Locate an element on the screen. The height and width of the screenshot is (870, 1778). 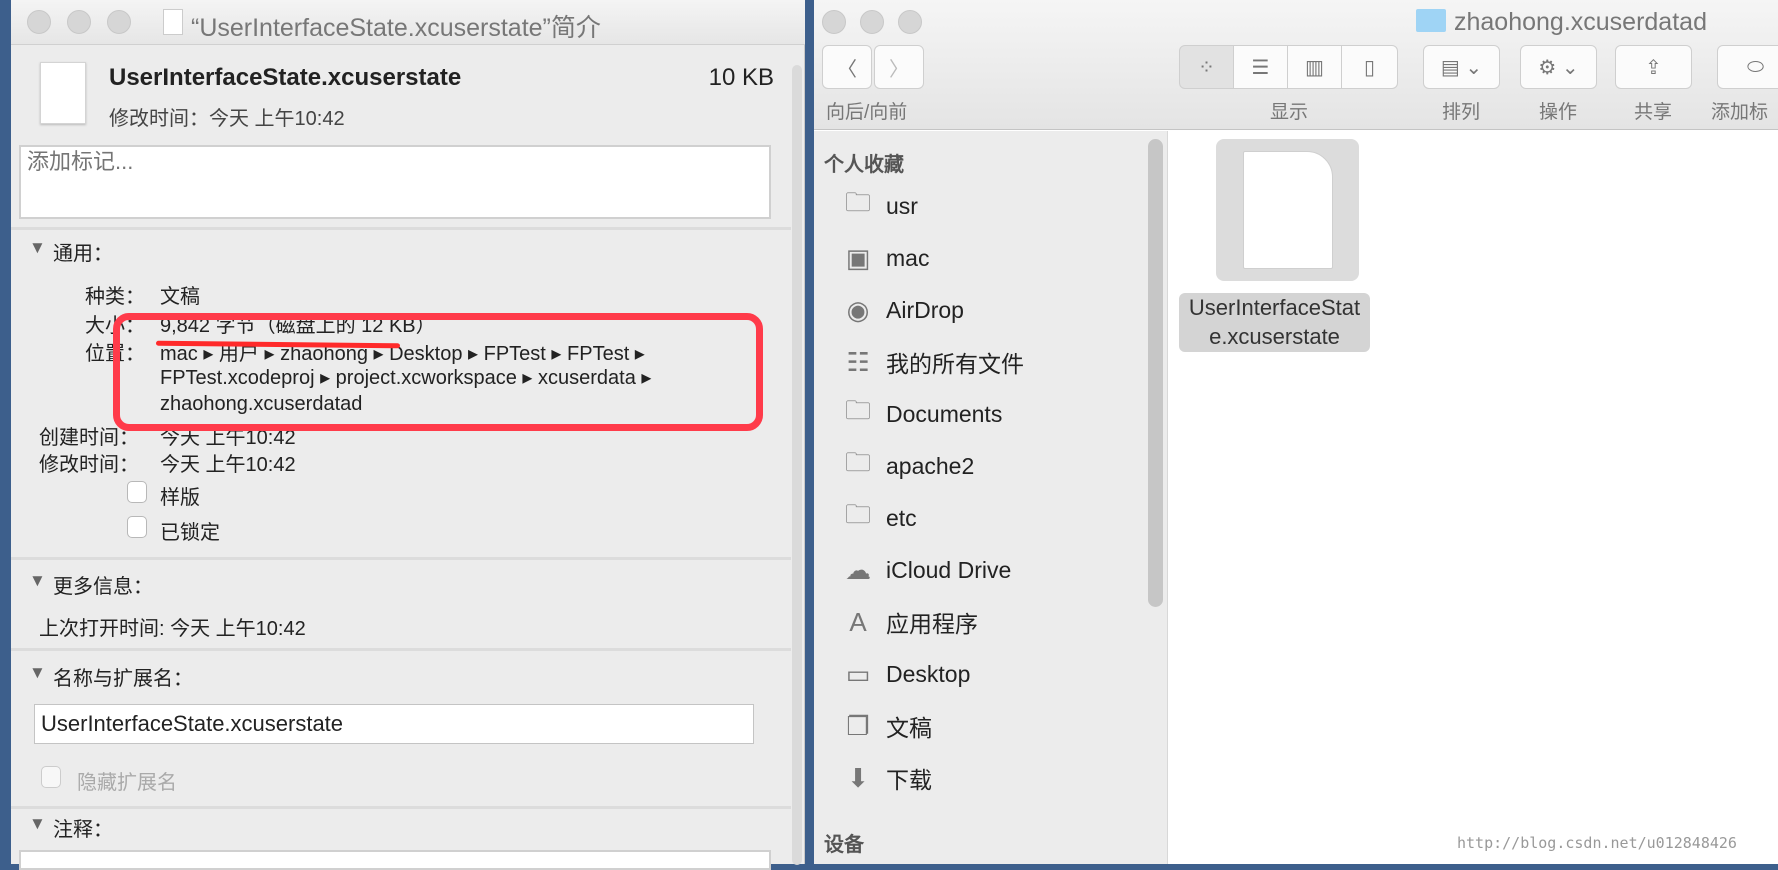
folder-icon is located at coordinates (1431, 20).